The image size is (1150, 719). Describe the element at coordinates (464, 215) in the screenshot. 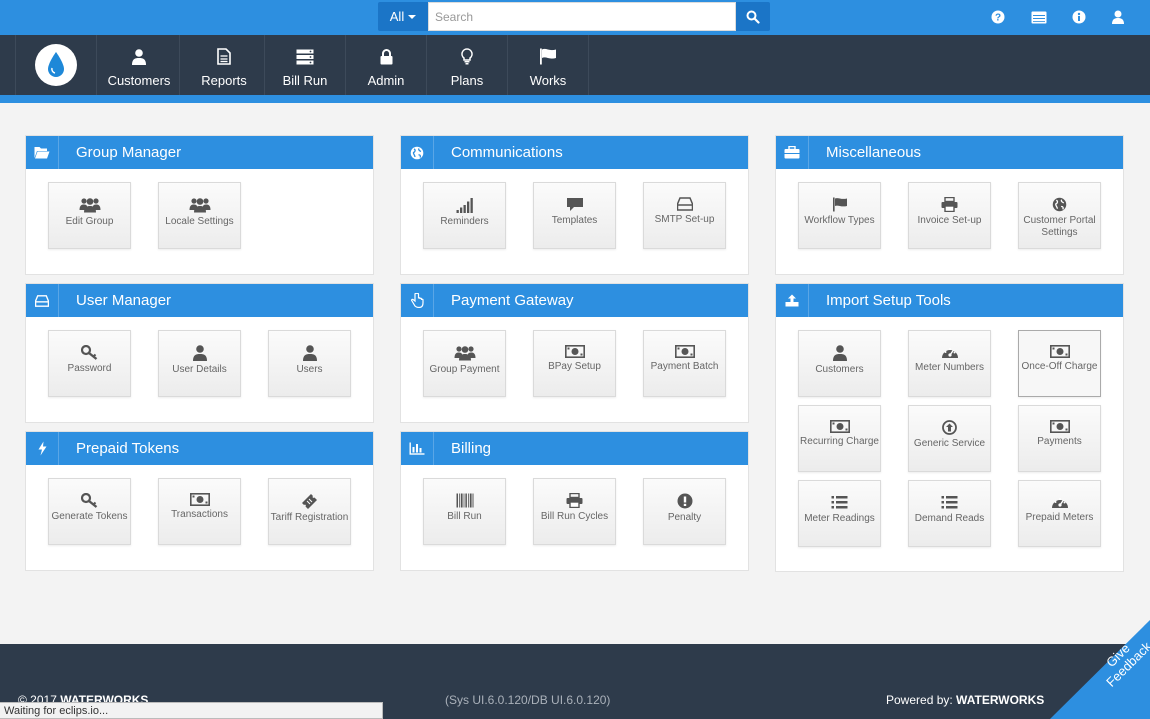

I see `tile-reminders: Reminders` at that location.